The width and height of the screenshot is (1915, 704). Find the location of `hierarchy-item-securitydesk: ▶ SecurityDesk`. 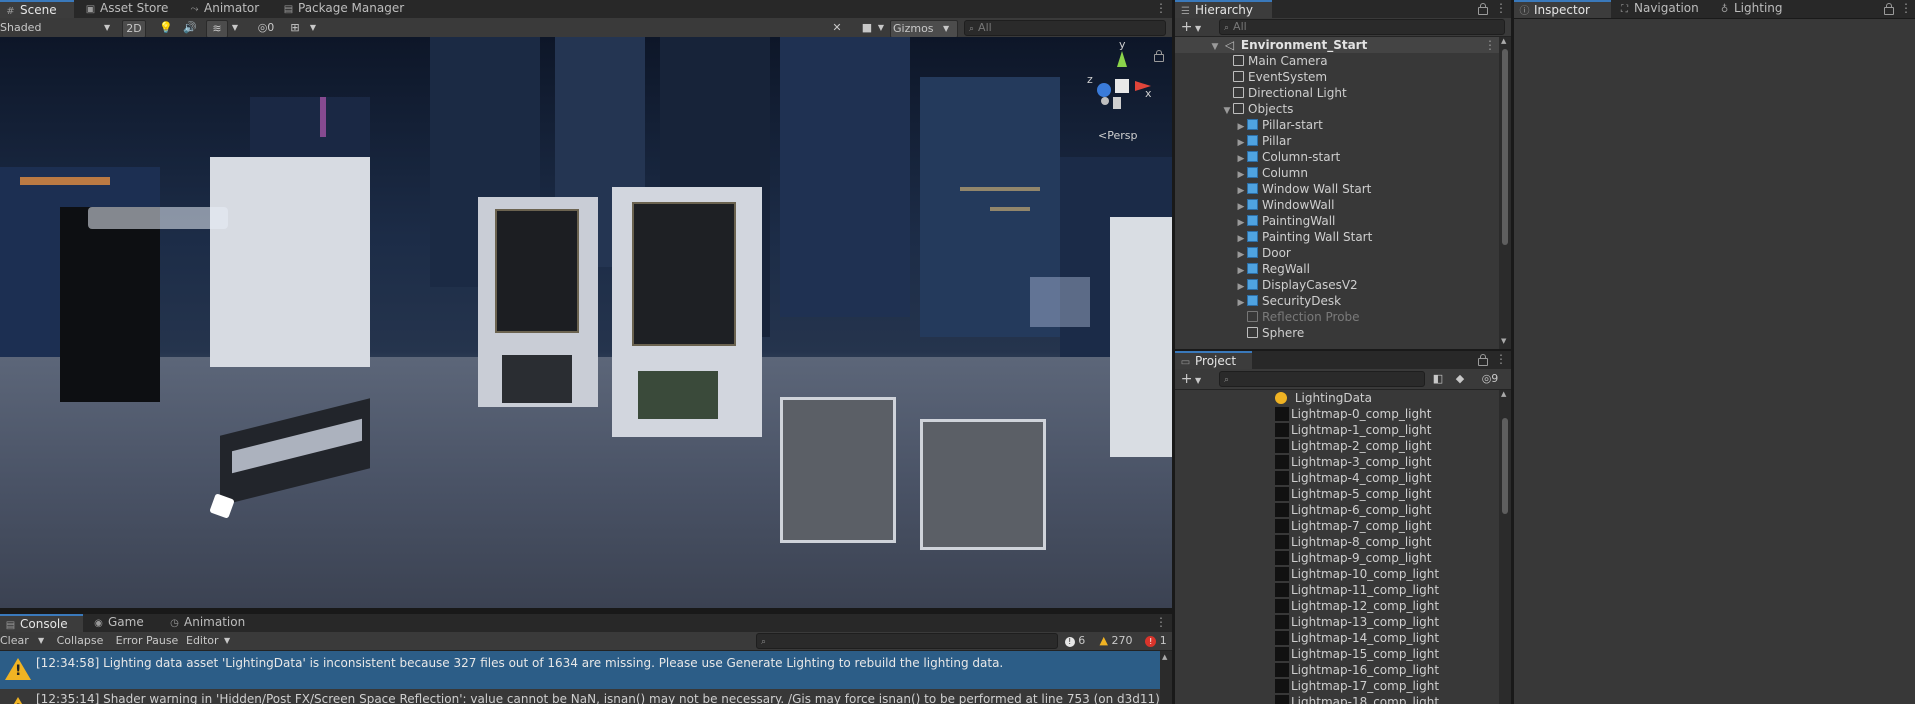

hierarchy-item-securitydesk: ▶ SecurityDesk is located at coordinates (1288, 301).